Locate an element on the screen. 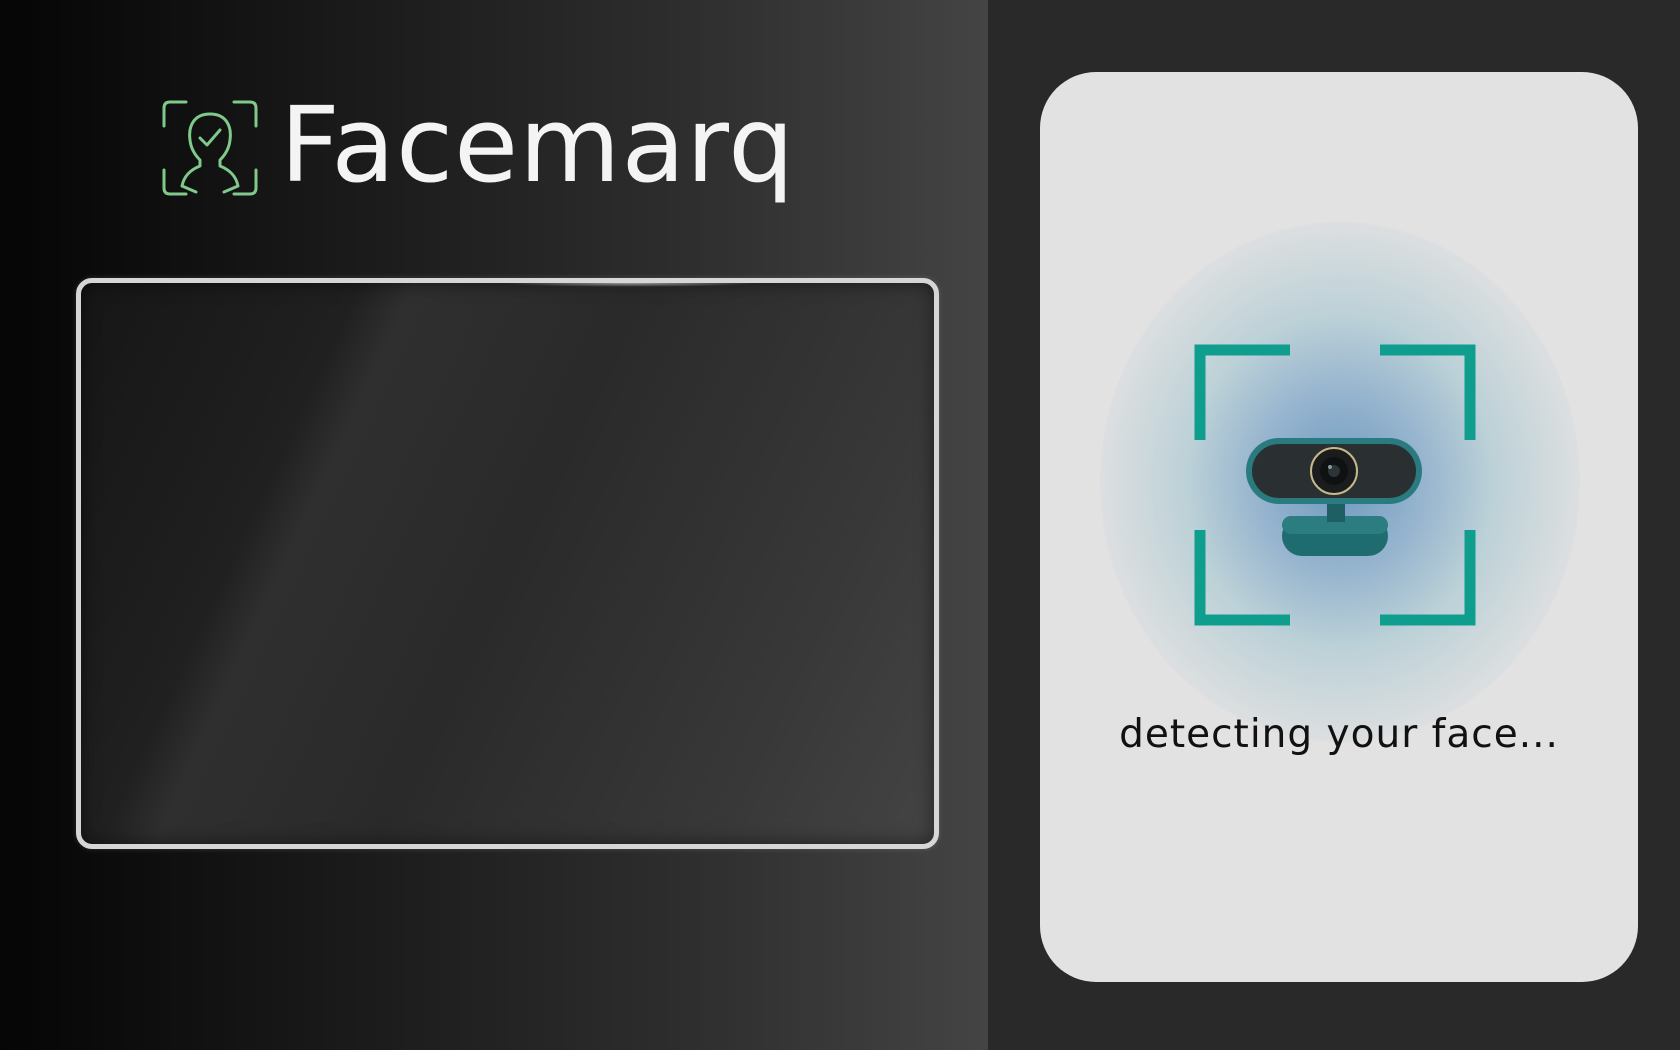 This screenshot has height=1050, width=1680. webcam-scan-graphic is located at coordinates (1335, 485).